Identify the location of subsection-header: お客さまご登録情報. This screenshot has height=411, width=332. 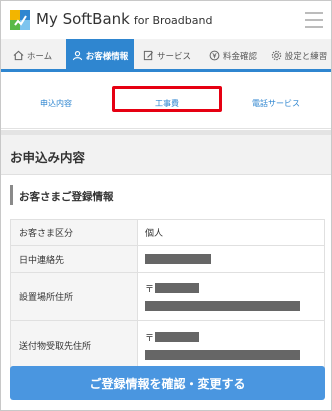
(167, 196).